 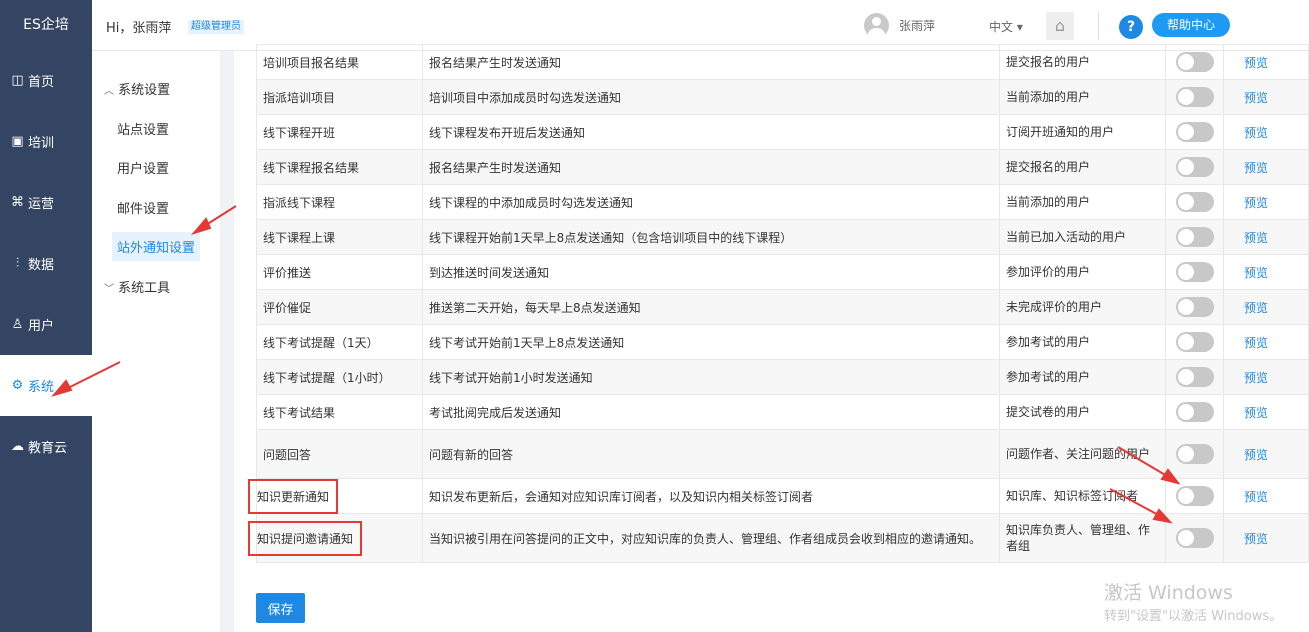 I want to click on nav-item-label: 教育云, so click(x=48, y=448).